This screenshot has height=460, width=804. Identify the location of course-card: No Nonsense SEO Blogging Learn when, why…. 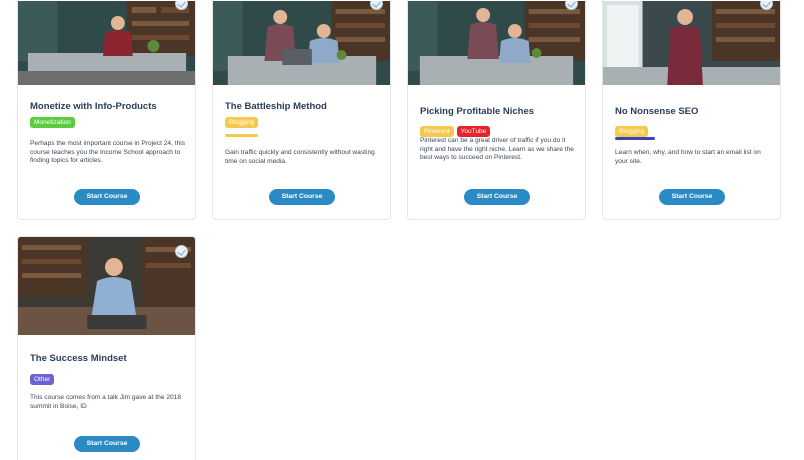
(691, 110).